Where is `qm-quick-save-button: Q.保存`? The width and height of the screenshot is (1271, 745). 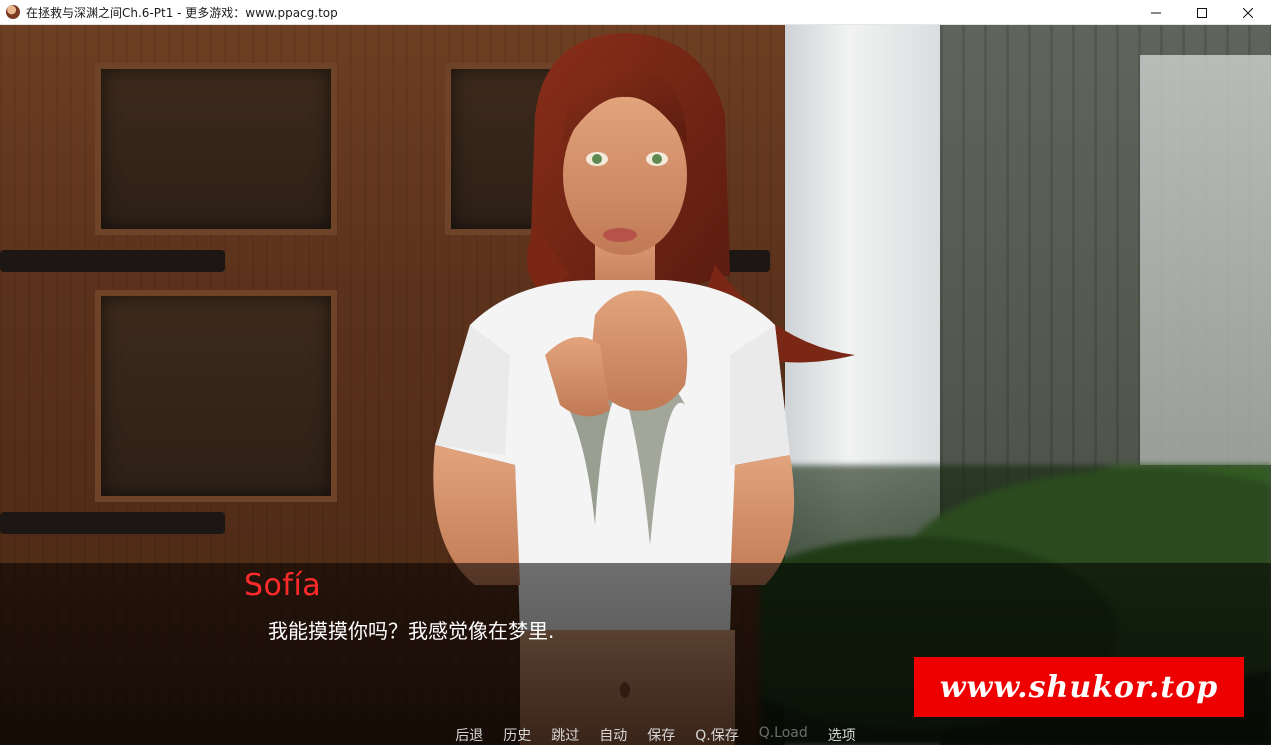
qm-quick-save-button: Q.保存 is located at coordinates (716, 735).